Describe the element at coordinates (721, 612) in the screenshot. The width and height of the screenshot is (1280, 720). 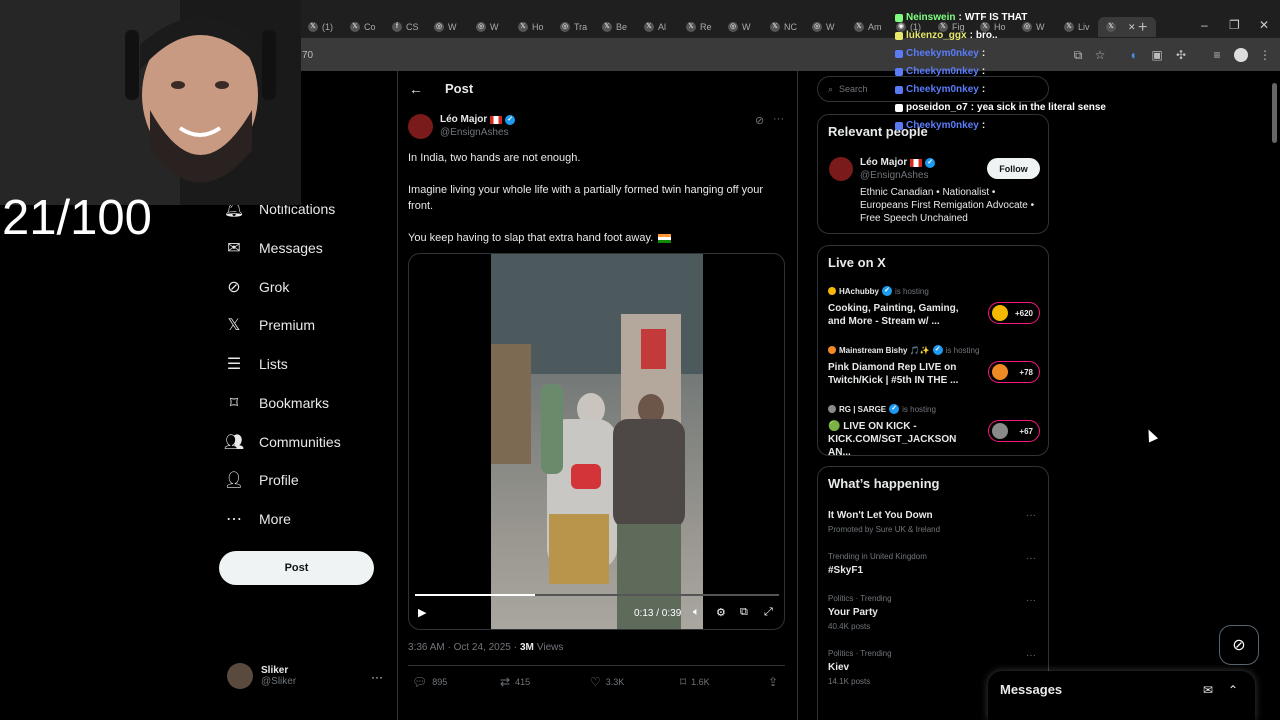
I see `settings-gear-icon: ⚙` at that location.